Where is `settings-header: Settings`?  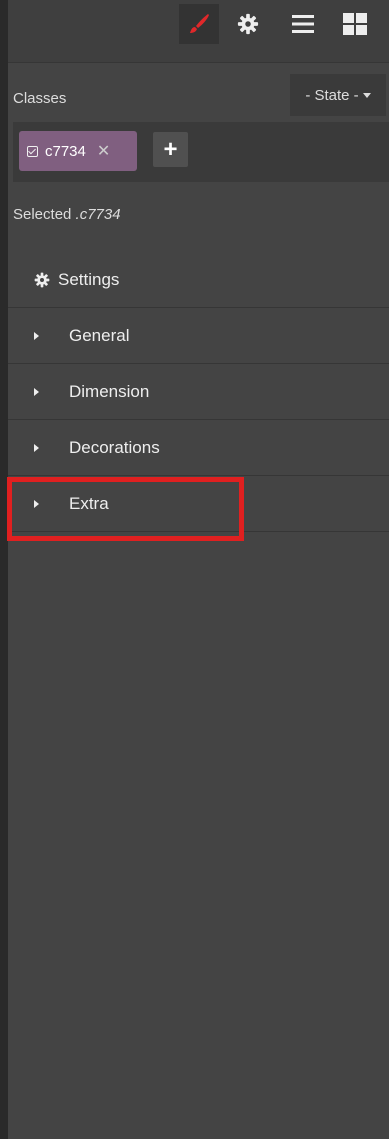 settings-header: Settings is located at coordinates (198, 279).